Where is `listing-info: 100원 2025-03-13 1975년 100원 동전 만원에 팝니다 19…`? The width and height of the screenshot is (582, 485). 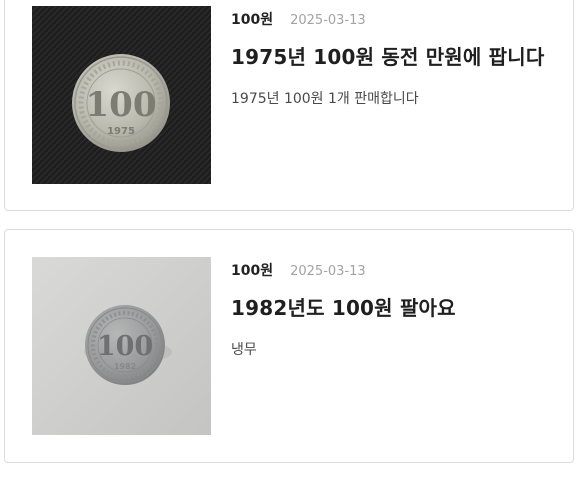
listing-info: 100원 2025-03-13 1975년 100원 동전 만원에 팝니다 19… is located at coordinates (396, 58).